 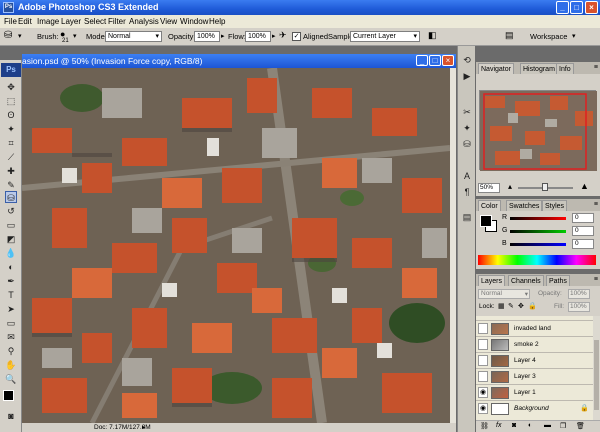 I want to click on quick-mask-icon: ◙, so click(x=11, y=416).